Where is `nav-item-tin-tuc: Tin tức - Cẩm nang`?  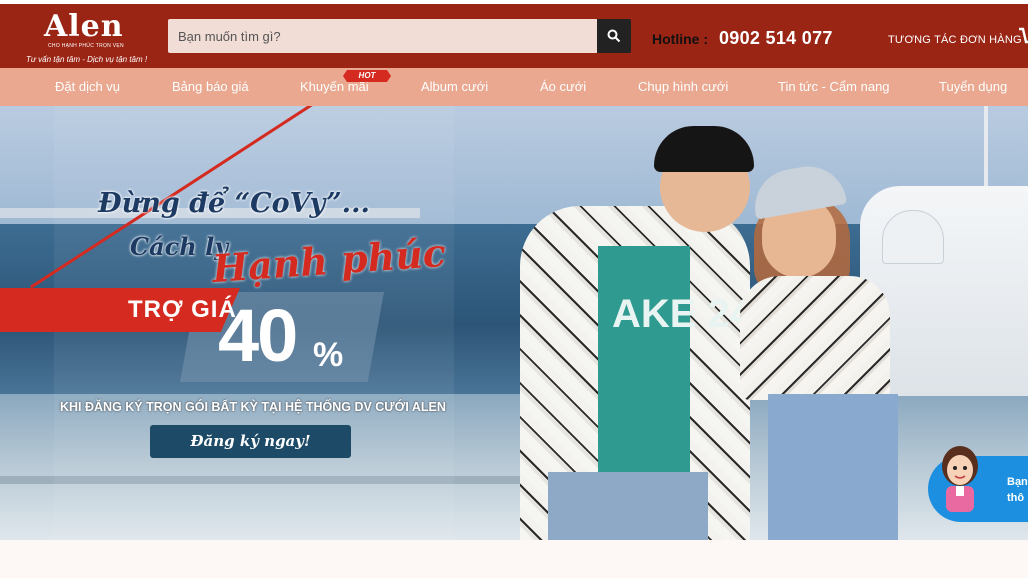
nav-item-tin-tuc: Tin tức - Cẩm nang is located at coordinates (834, 87).